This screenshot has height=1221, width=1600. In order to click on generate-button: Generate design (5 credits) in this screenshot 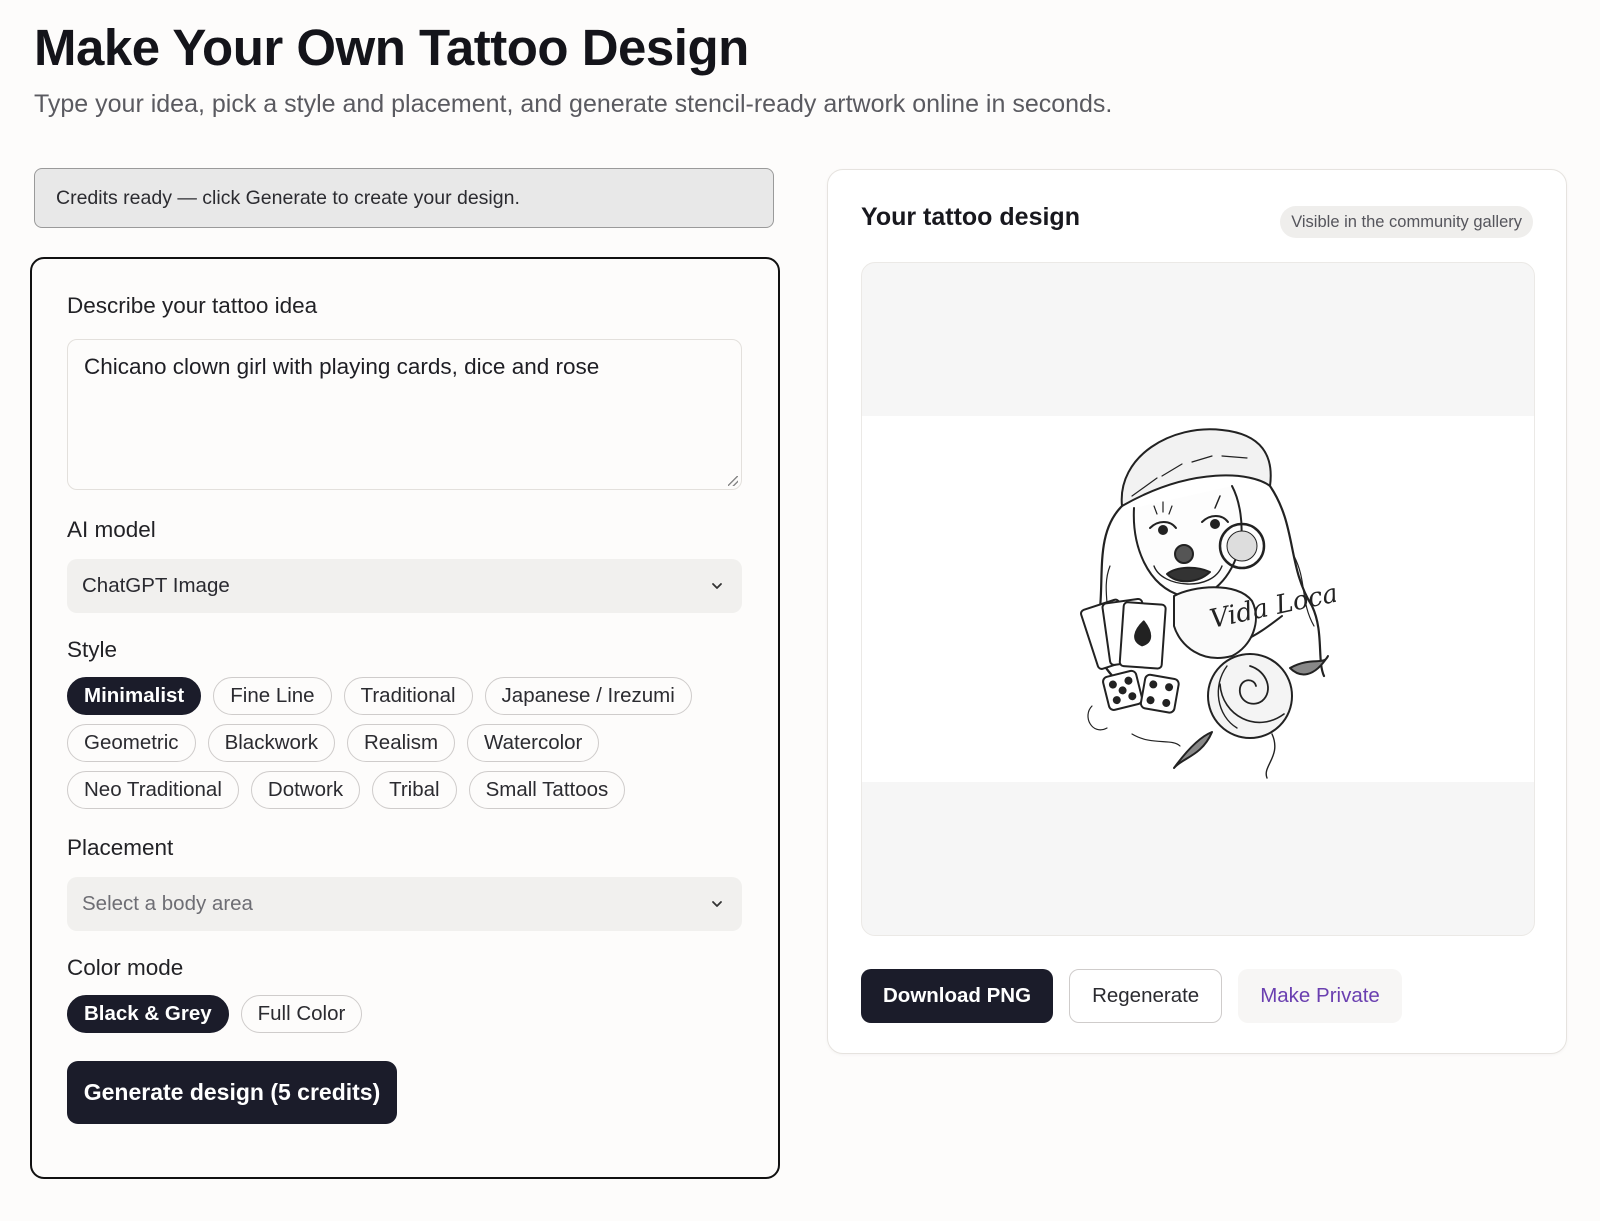, I will do `click(232, 1092)`.